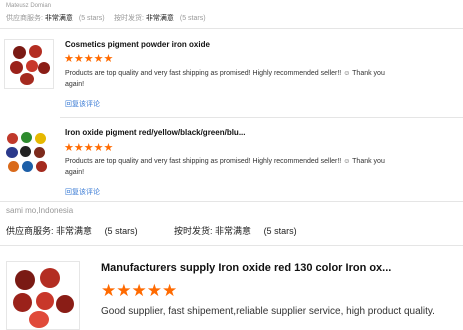 The image size is (463, 330). I want to click on reviewer-name: sami mo,Indonesia, so click(40, 210).